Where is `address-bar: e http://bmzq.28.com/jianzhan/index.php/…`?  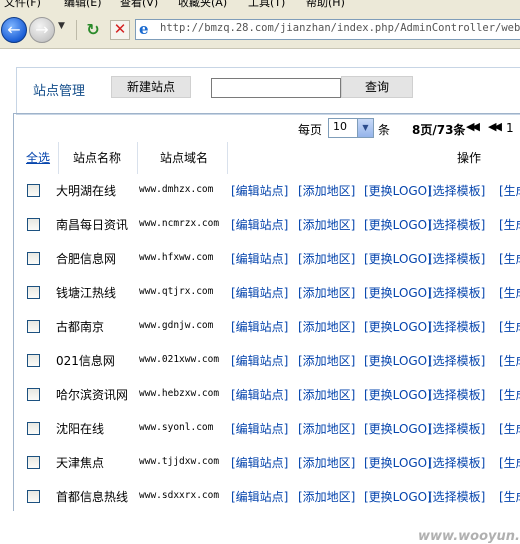
address-bar: e http://bmzq.28.com/jianzhan/index.php/… is located at coordinates (327, 29).